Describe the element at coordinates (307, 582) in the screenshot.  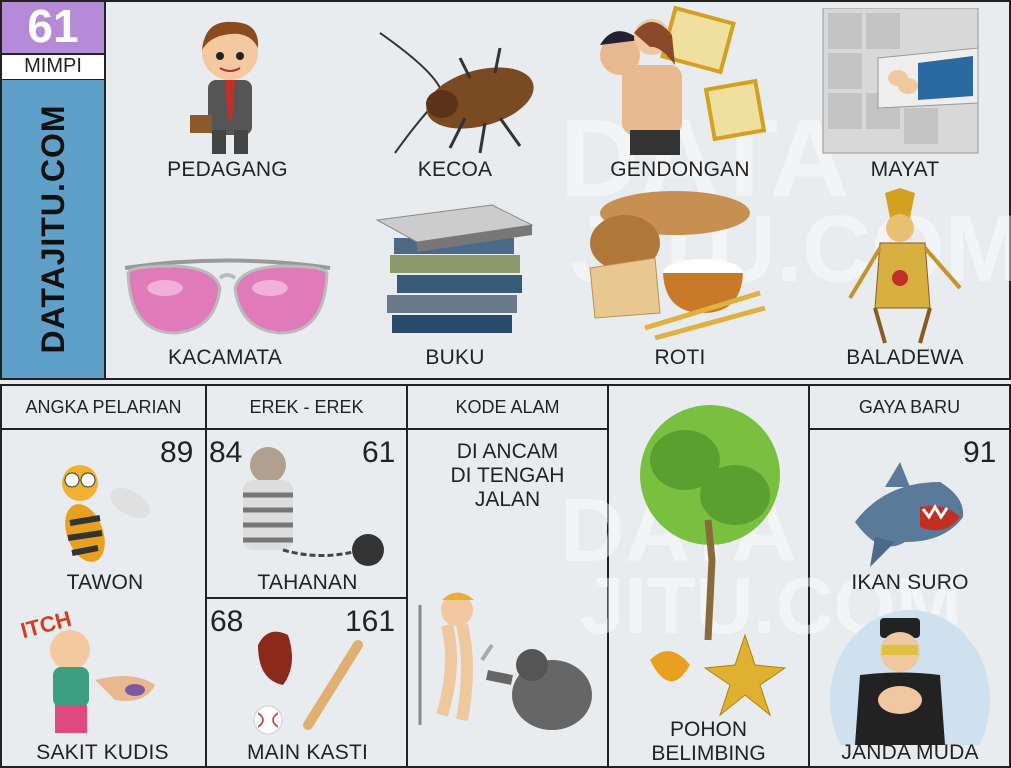
I see `erek-label-tahanan: TAHANAN` at that location.